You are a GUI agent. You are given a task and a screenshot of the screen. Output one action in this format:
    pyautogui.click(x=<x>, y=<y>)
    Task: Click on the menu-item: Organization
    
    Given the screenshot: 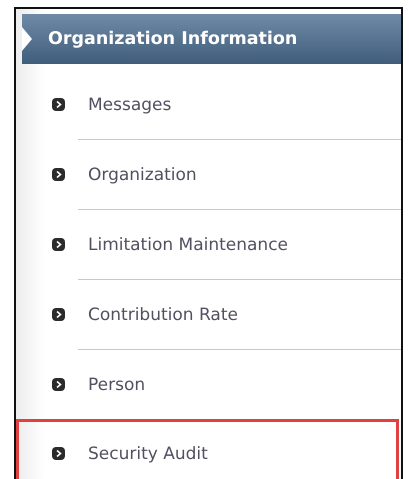 What is the action you would take?
    pyautogui.click(x=208, y=174)
    